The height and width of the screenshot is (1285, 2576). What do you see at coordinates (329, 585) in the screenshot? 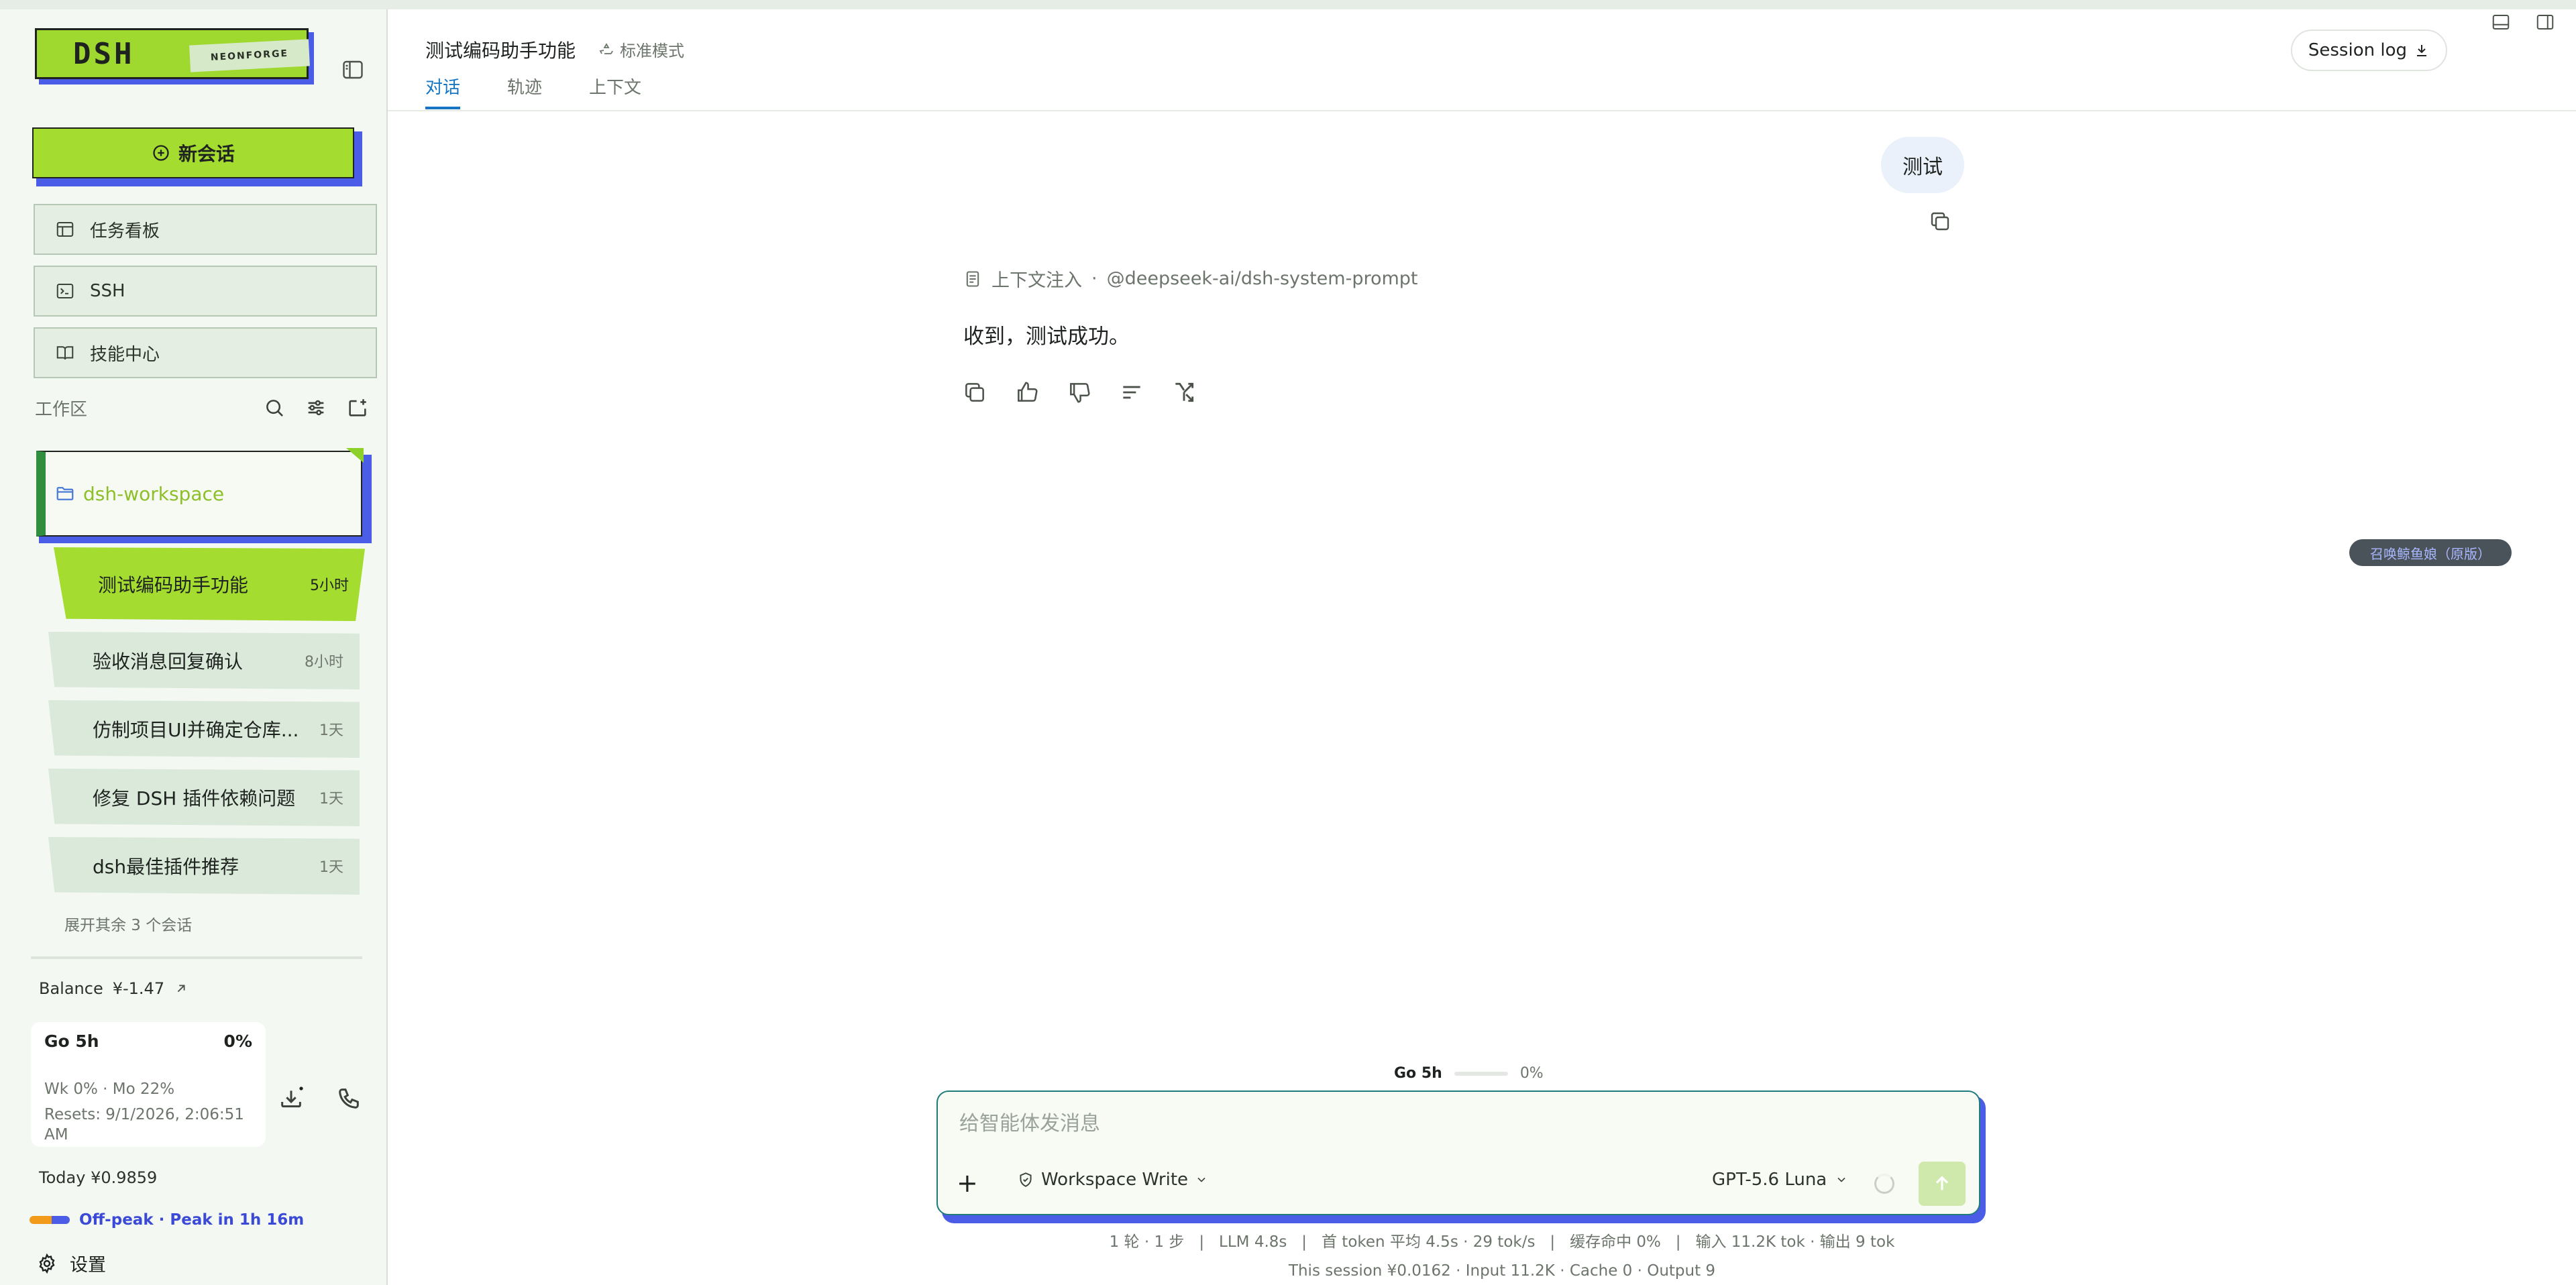
I see `chat-time: 5小时` at bounding box center [329, 585].